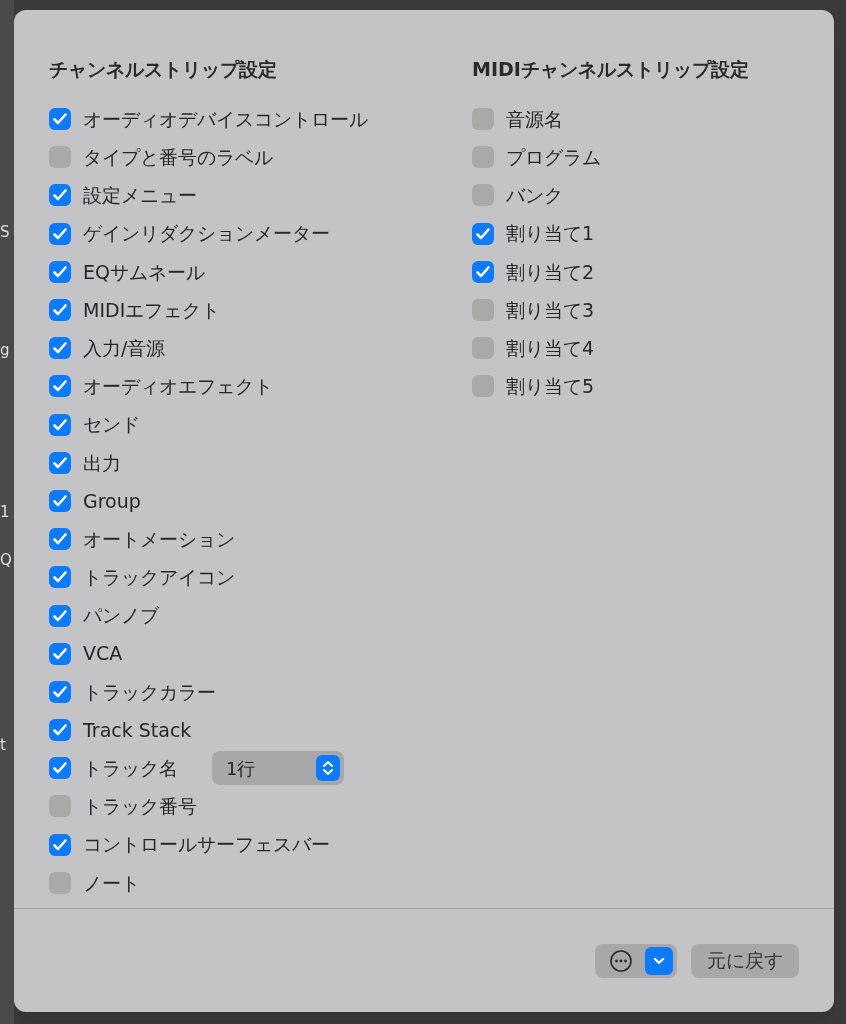  I want to click on background-text: 1, so click(5, 512).